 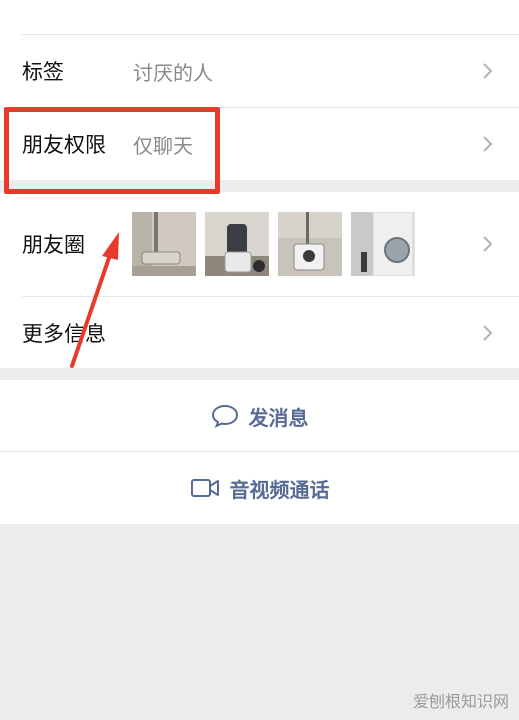 I want to click on more-info-row: 更多信息, so click(x=259, y=332).